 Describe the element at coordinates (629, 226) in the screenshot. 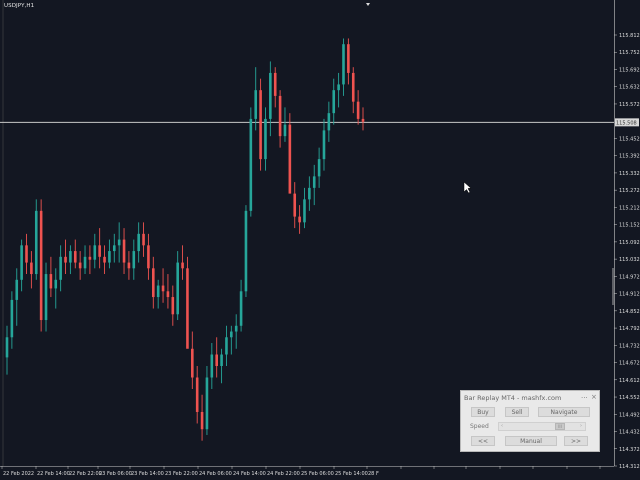

I see `price-tick-label: 115.152` at that location.